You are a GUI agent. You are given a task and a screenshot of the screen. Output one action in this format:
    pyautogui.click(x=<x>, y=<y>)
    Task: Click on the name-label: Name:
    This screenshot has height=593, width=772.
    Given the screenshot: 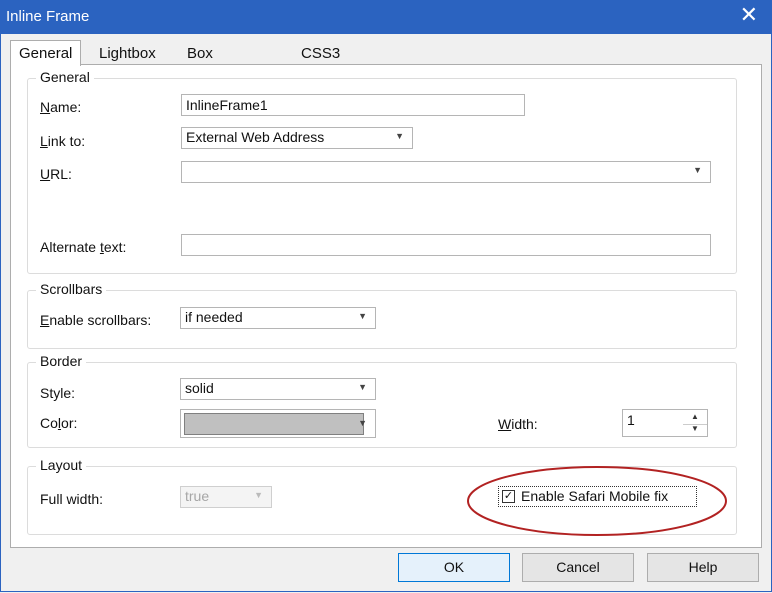 What is the action you would take?
    pyautogui.click(x=60, y=107)
    